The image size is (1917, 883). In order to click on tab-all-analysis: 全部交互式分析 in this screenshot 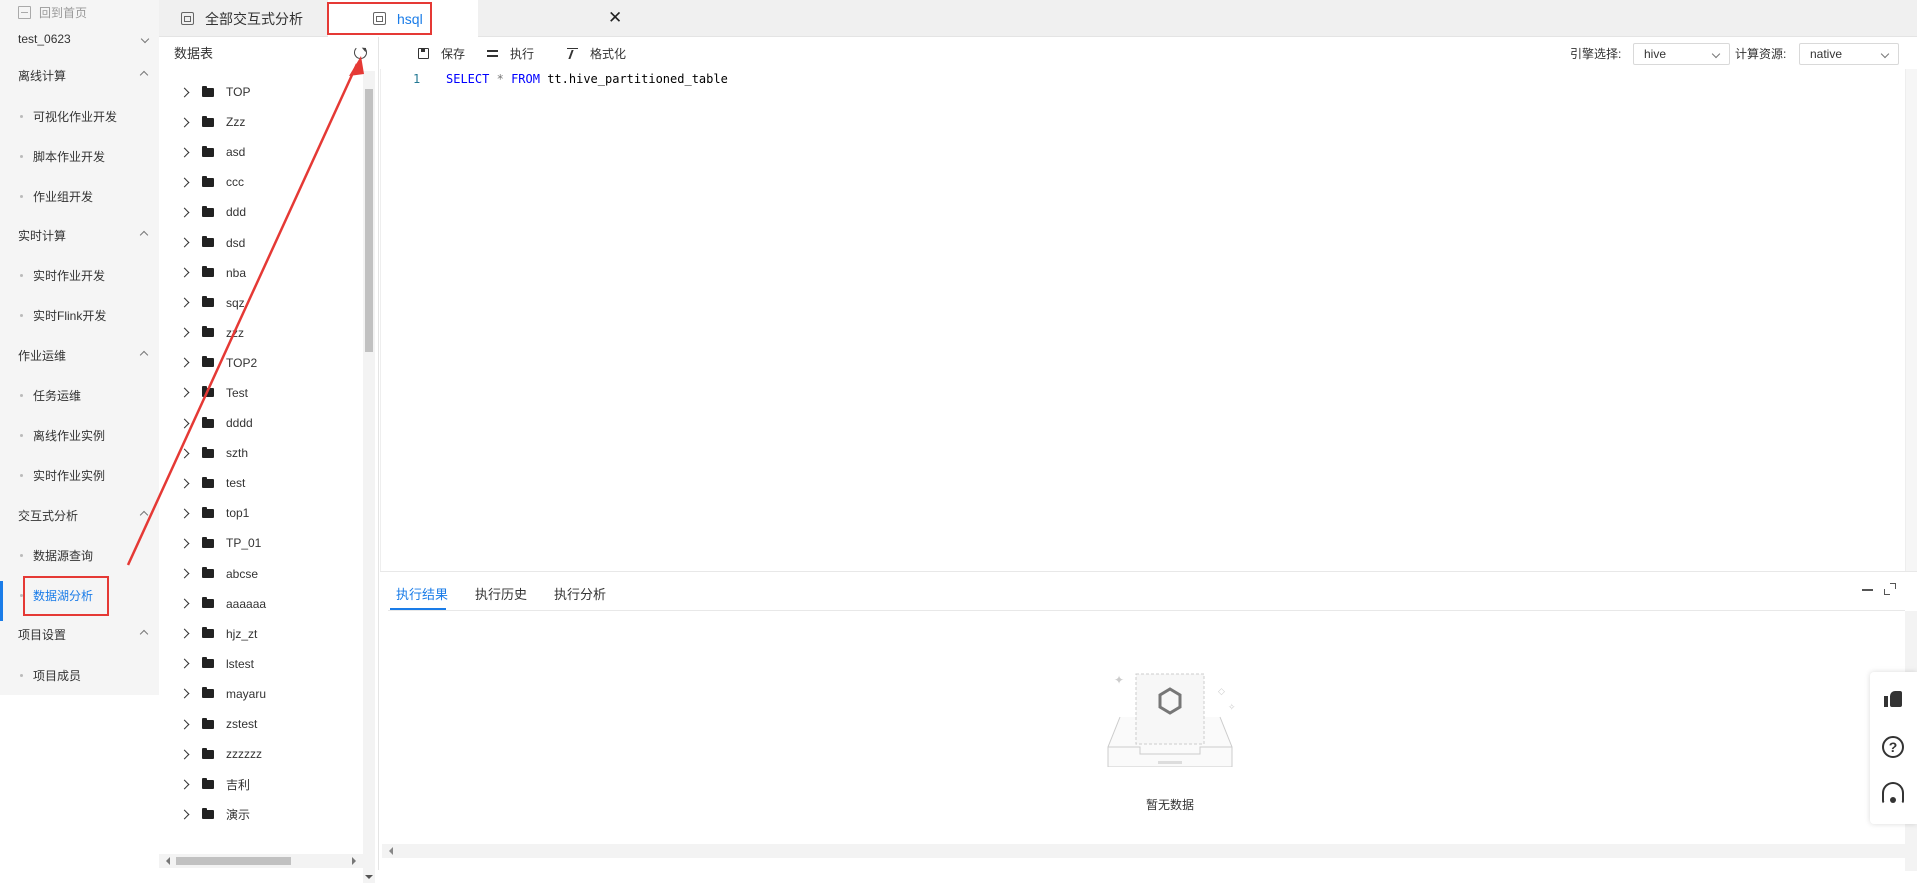, I will do `click(249, 18)`.